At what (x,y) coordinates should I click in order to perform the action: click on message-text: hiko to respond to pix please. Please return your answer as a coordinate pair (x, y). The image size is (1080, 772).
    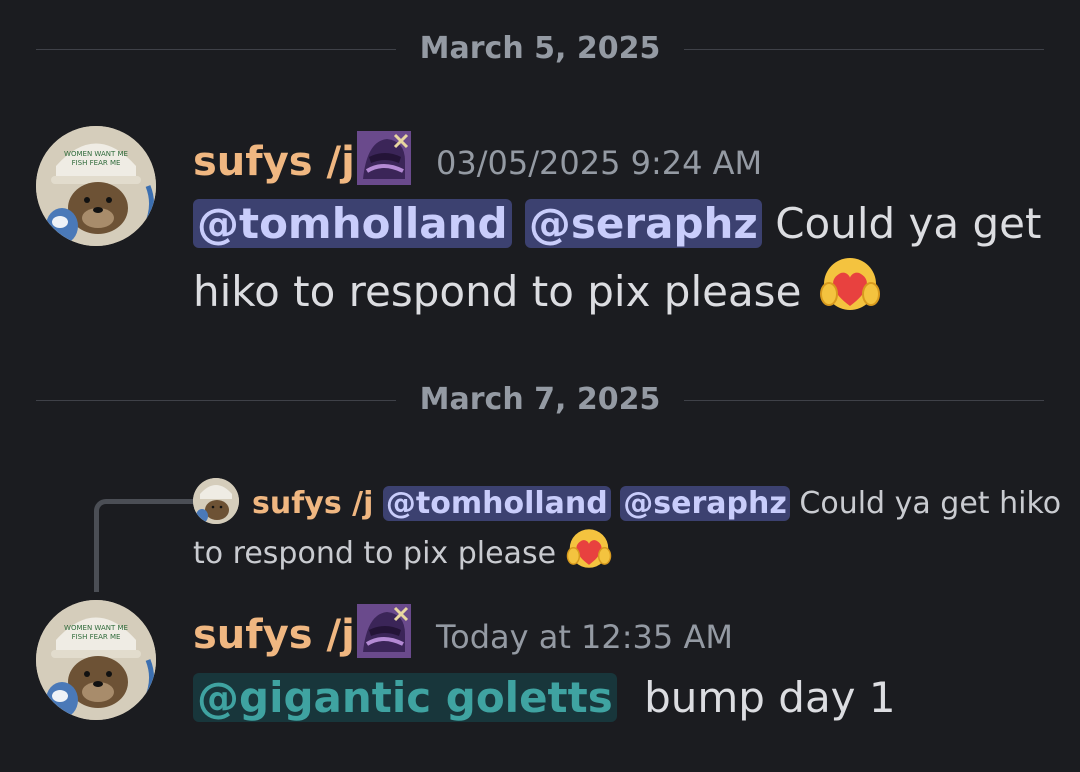
    Looking at the image, I should click on (497, 291).